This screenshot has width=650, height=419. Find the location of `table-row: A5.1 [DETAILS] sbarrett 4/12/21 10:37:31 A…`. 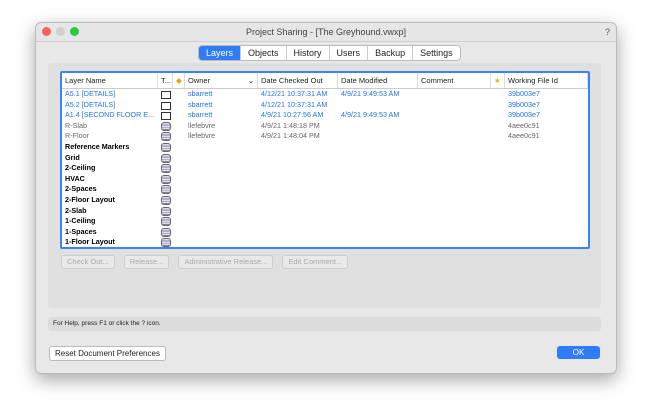

table-row: A5.1 [DETAILS] sbarrett 4/12/21 10:37:31 A… is located at coordinates (325, 94).